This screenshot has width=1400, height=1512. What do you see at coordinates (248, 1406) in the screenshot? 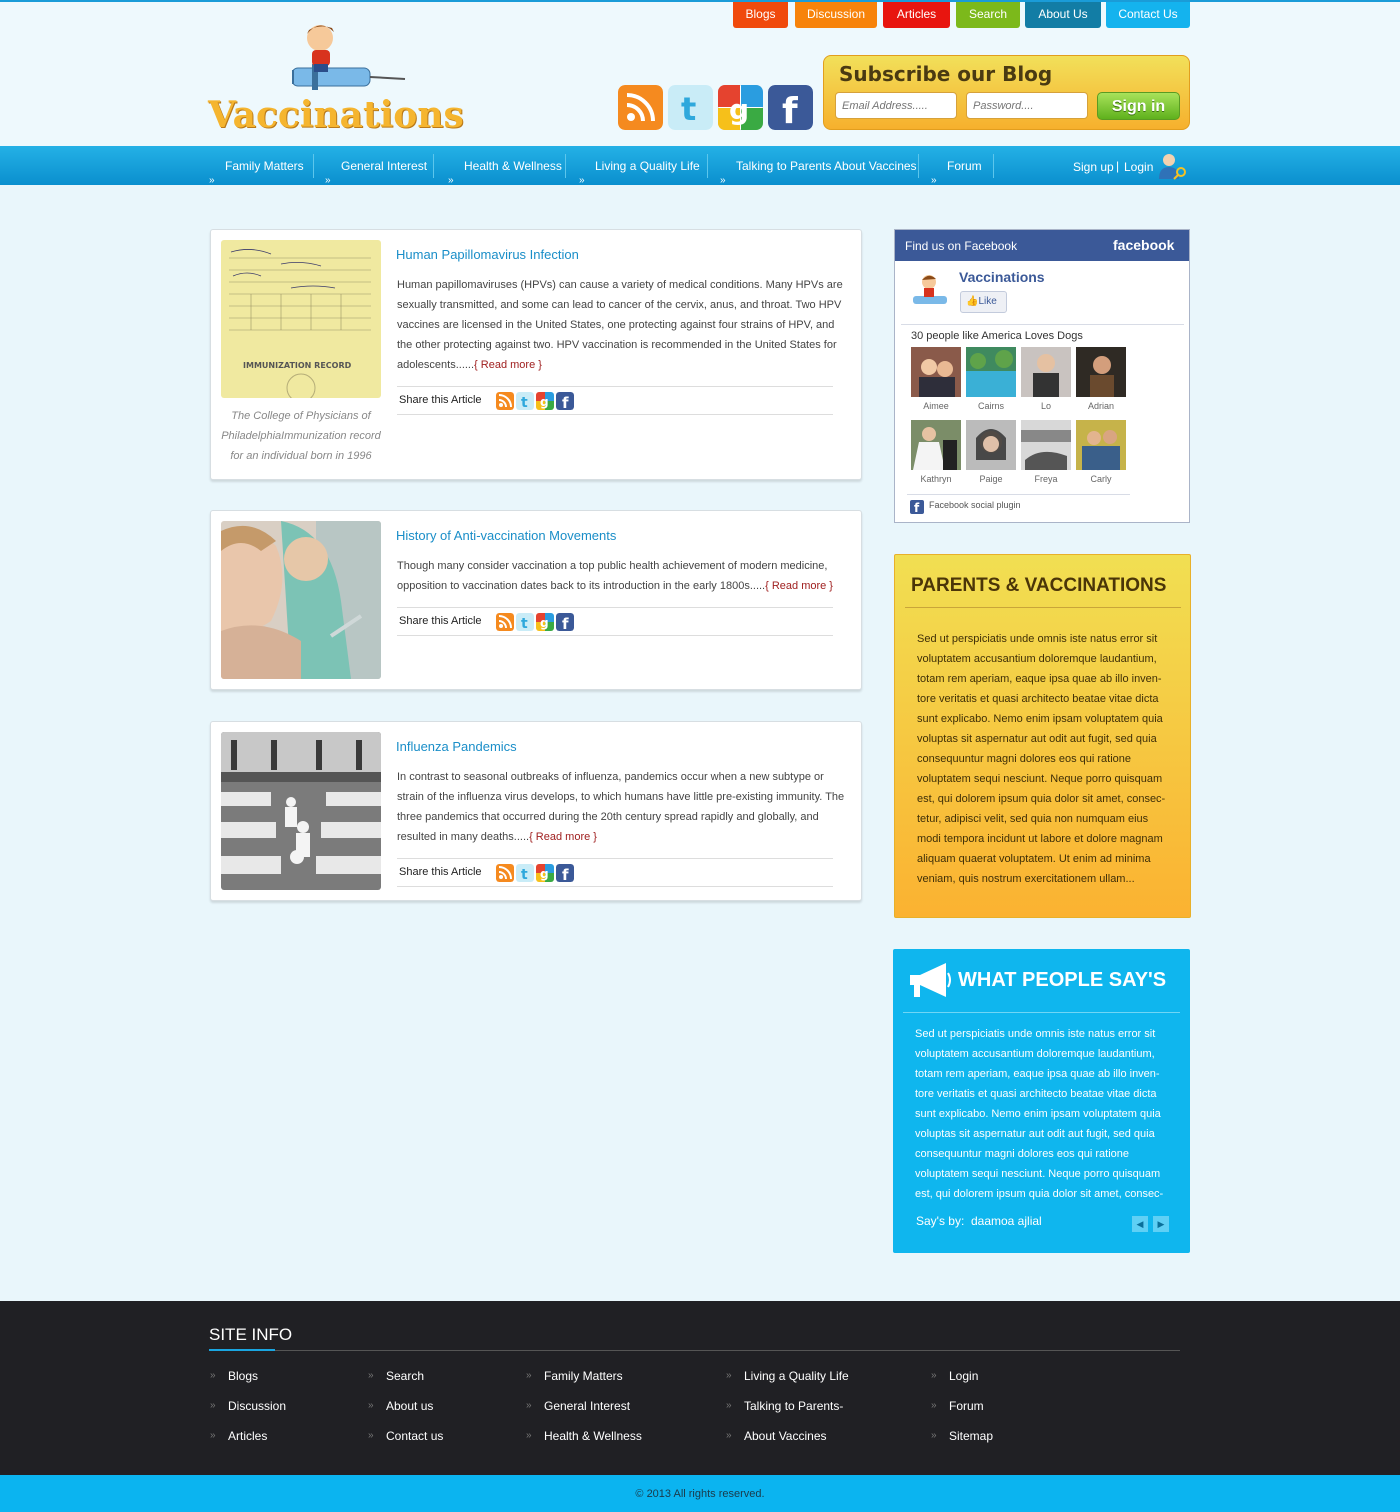
I see `footer-link-discussion: » Discussion` at bounding box center [248, 1406].